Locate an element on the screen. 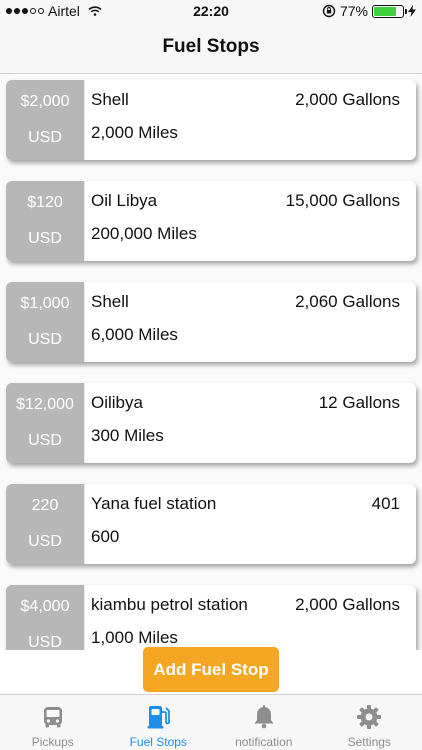 The image size is (422, 750). fuel-stop-info: Oil Libya 15,000 Gallons 200,000 Miles is located at coordinates (250, 221).